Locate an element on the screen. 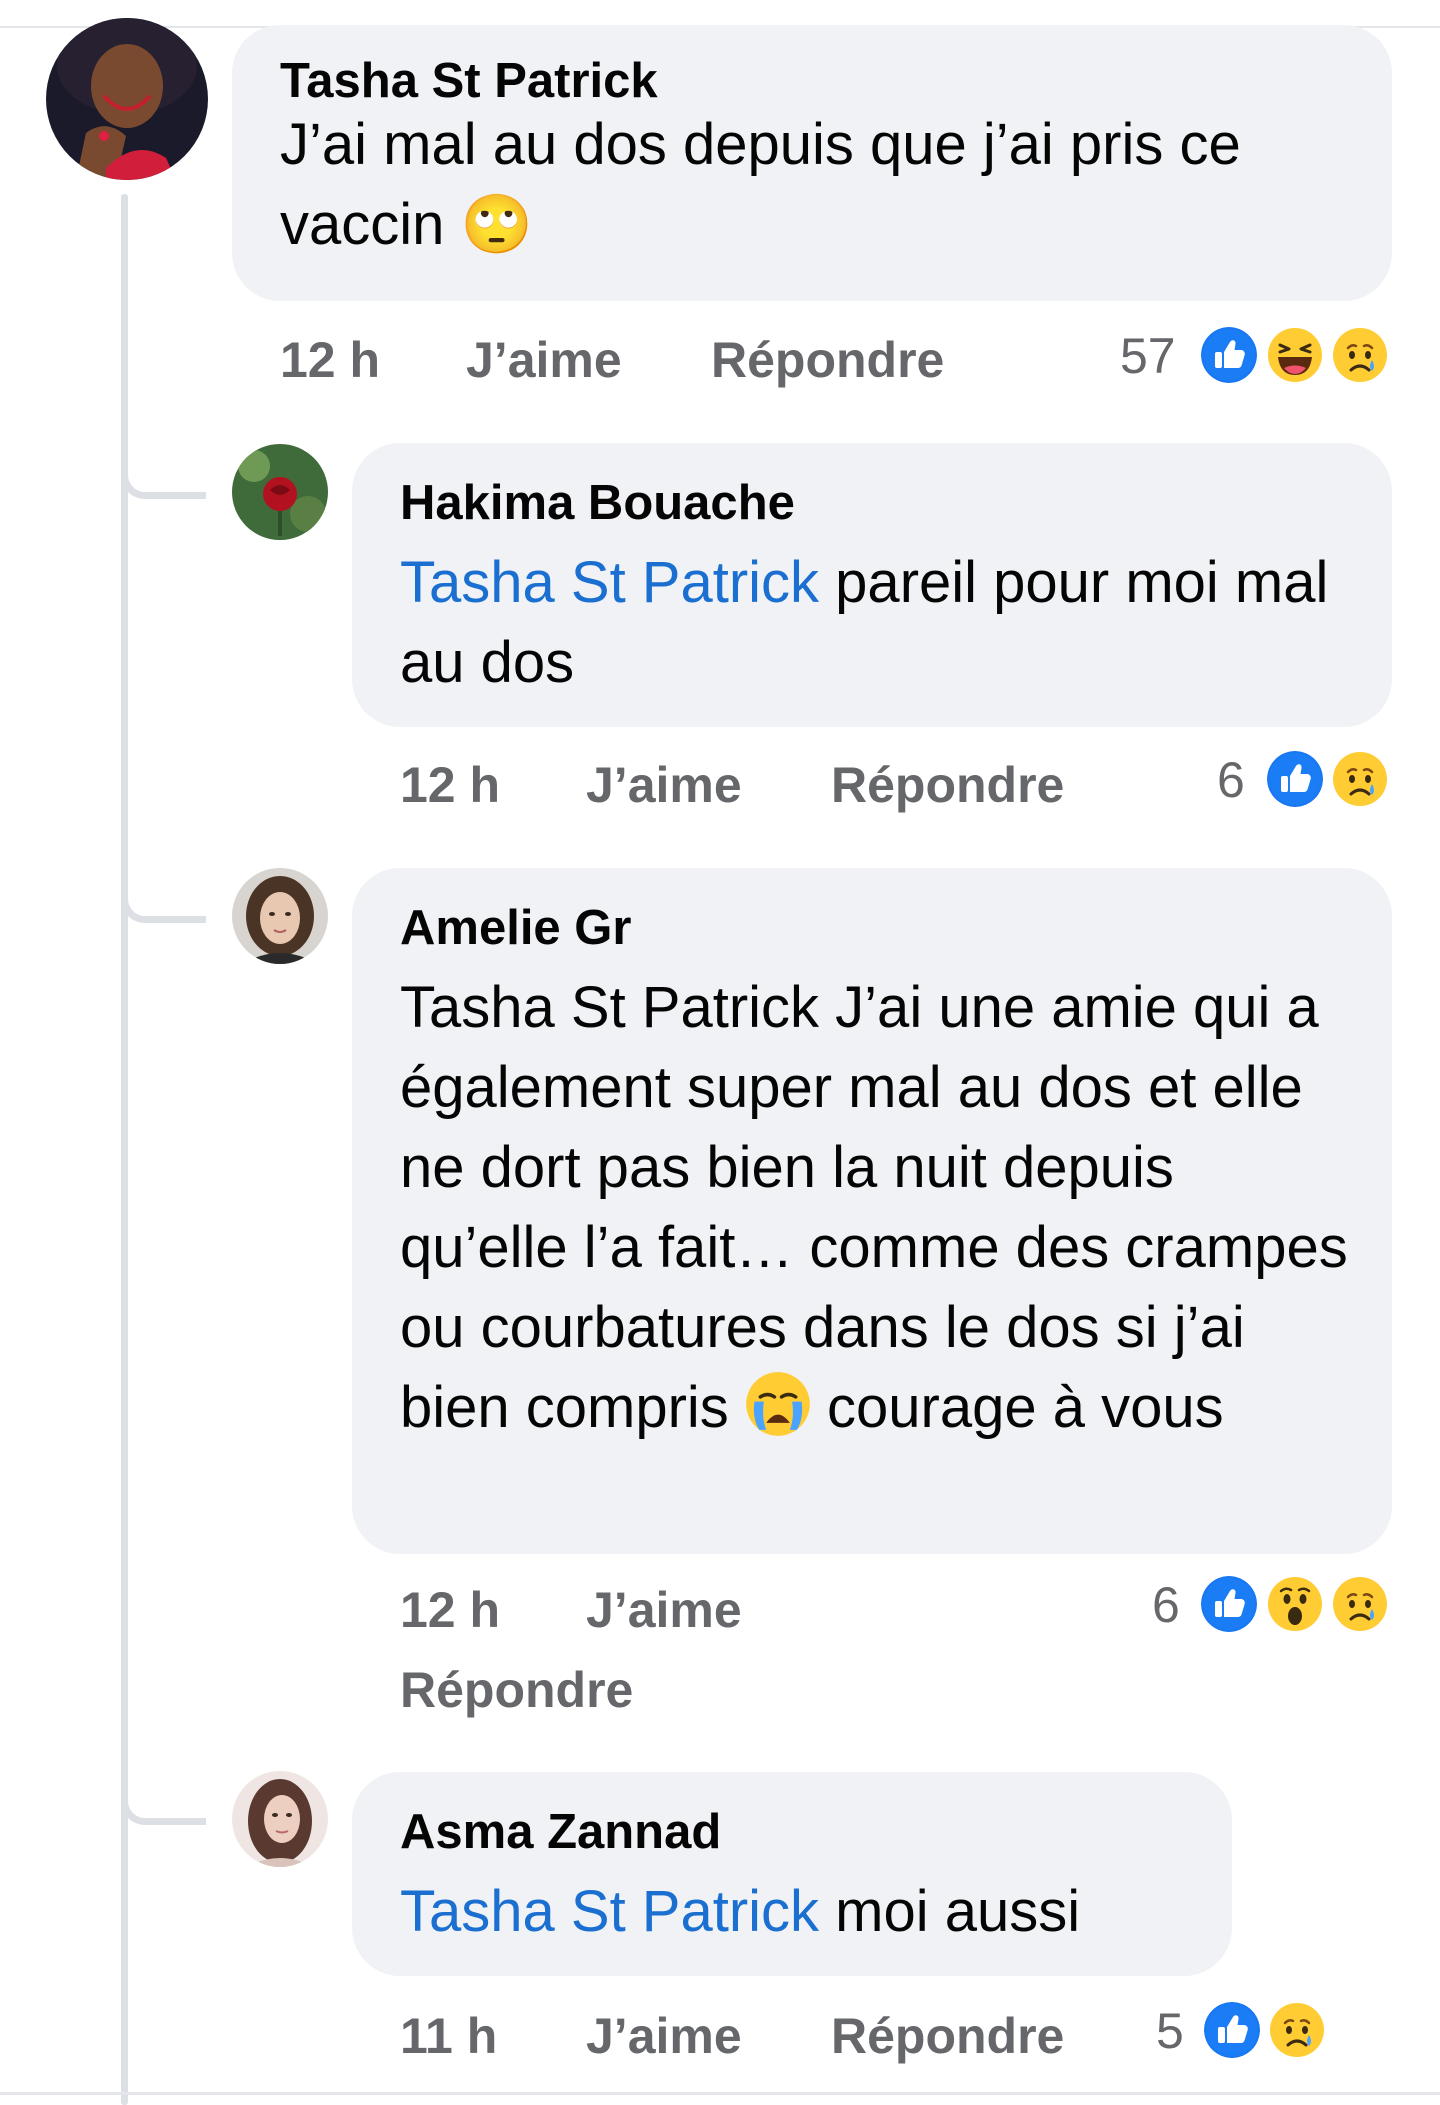 The image size is (1440, 2105). comment-time: 11 h is located at coordinates (448, 2036).